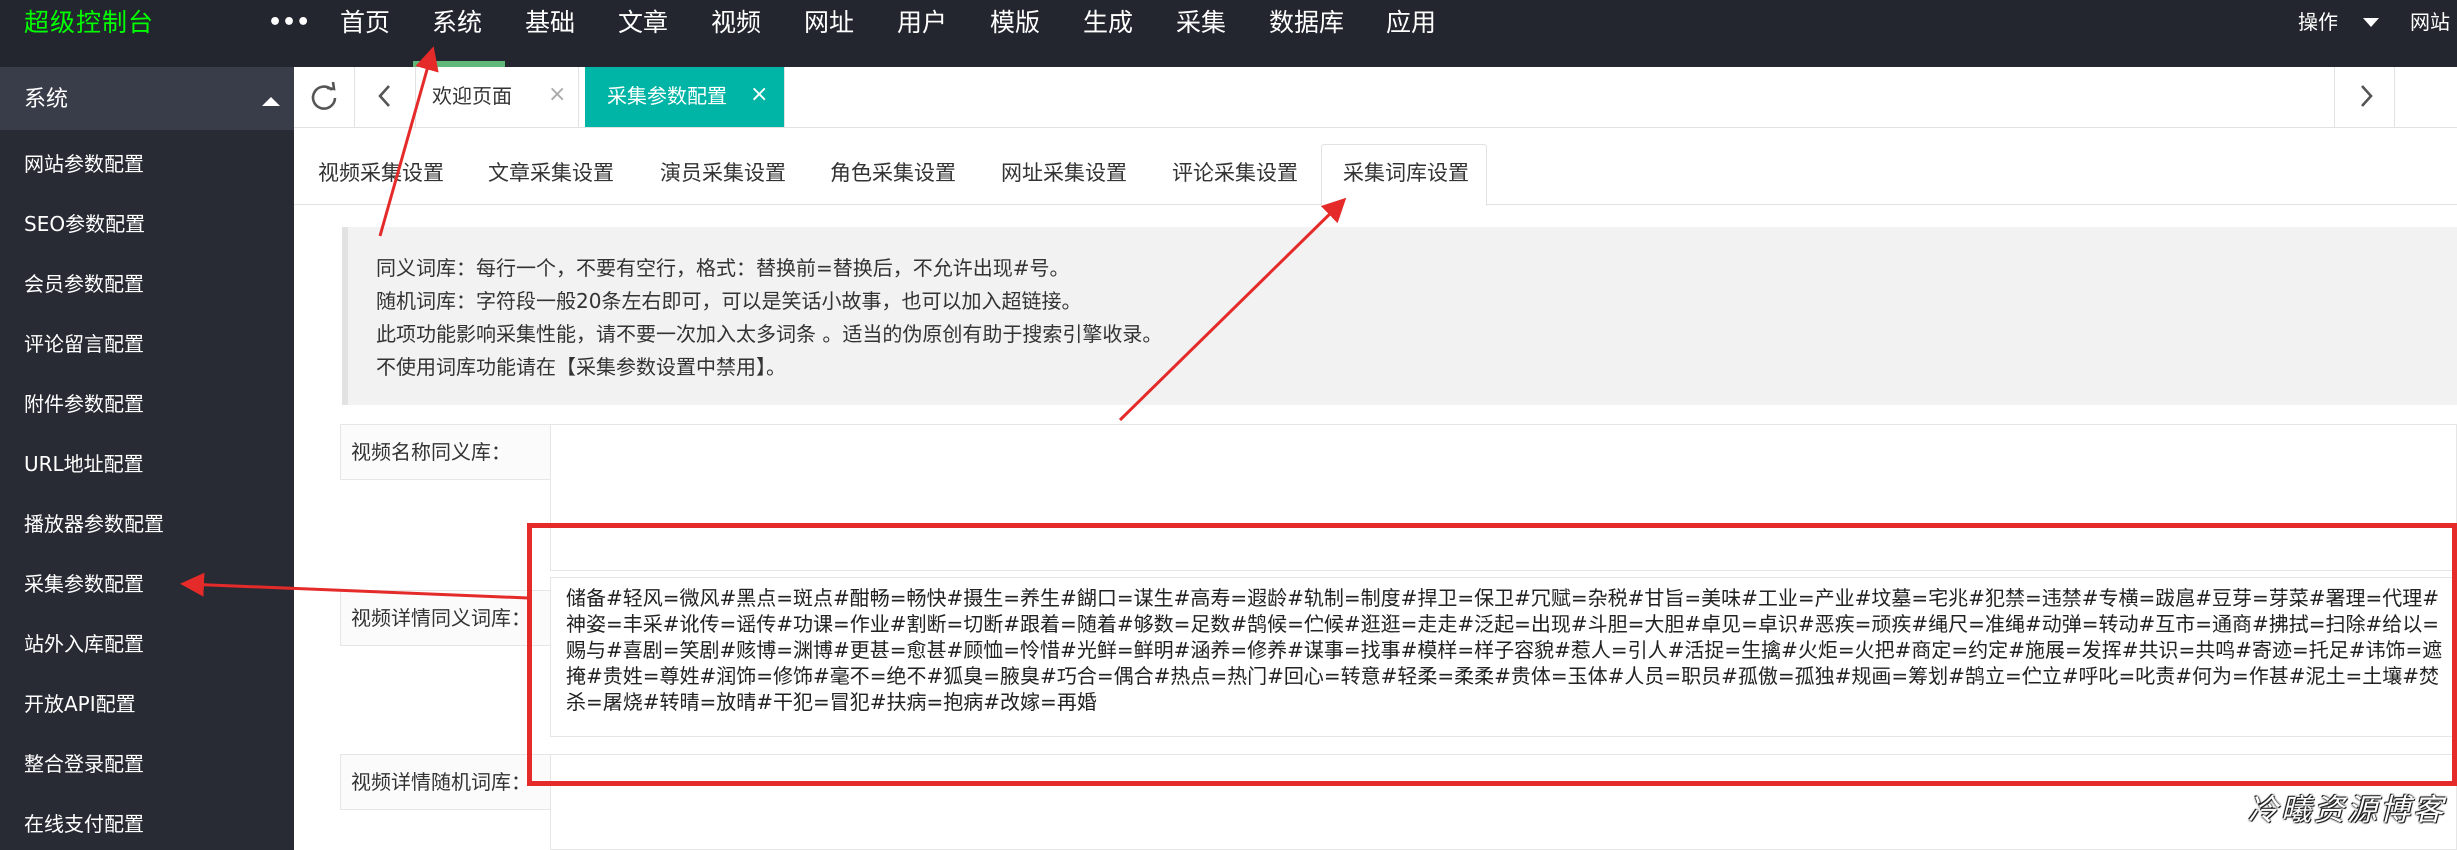  Describe the element at coordinates (581, 367) in the screenshot. I see `notice-line: 不使用词库功能请在【采集参数设置中禁用】。` at that location.